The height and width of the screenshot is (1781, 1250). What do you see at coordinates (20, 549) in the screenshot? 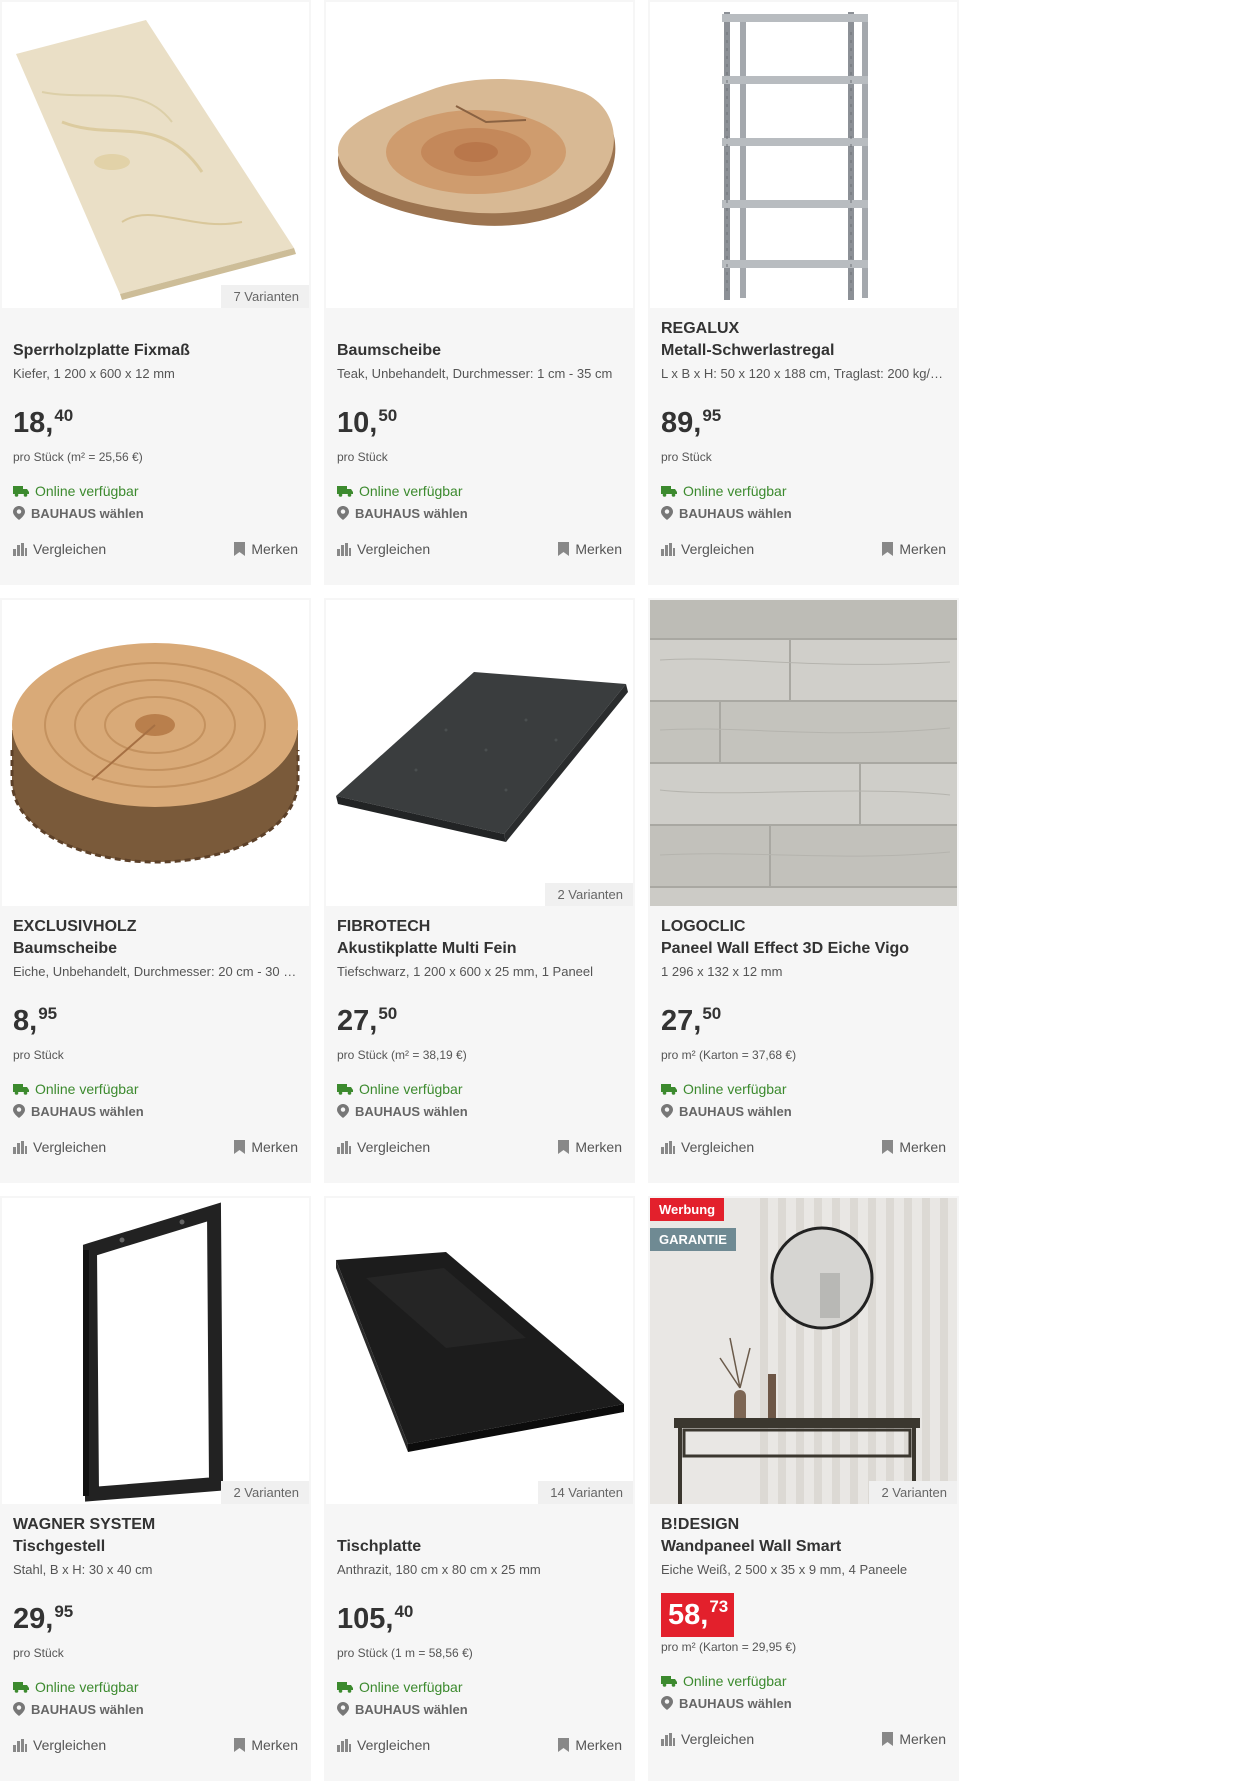
I see `bar-chart-icon` at bounding box center [20, 549].